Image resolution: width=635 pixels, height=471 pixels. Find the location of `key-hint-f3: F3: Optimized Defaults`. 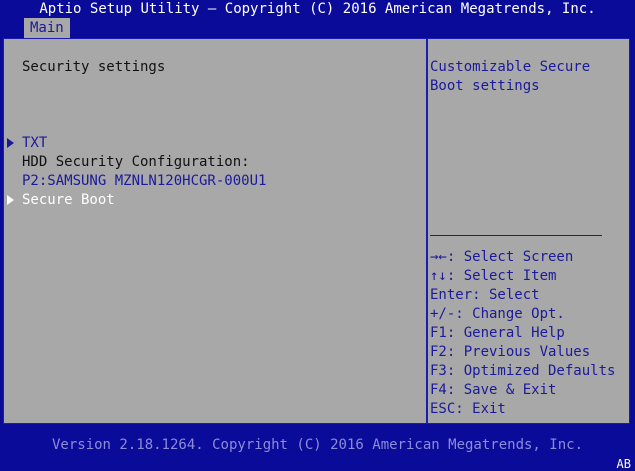

key-hint-f3: F3: Optimized Defaults is located at coordinates (523, 371).